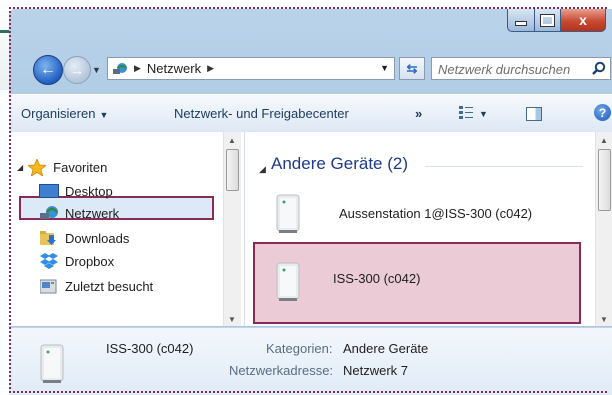  I want to click on details-category-label: Kategorien:, so click(299, 348).